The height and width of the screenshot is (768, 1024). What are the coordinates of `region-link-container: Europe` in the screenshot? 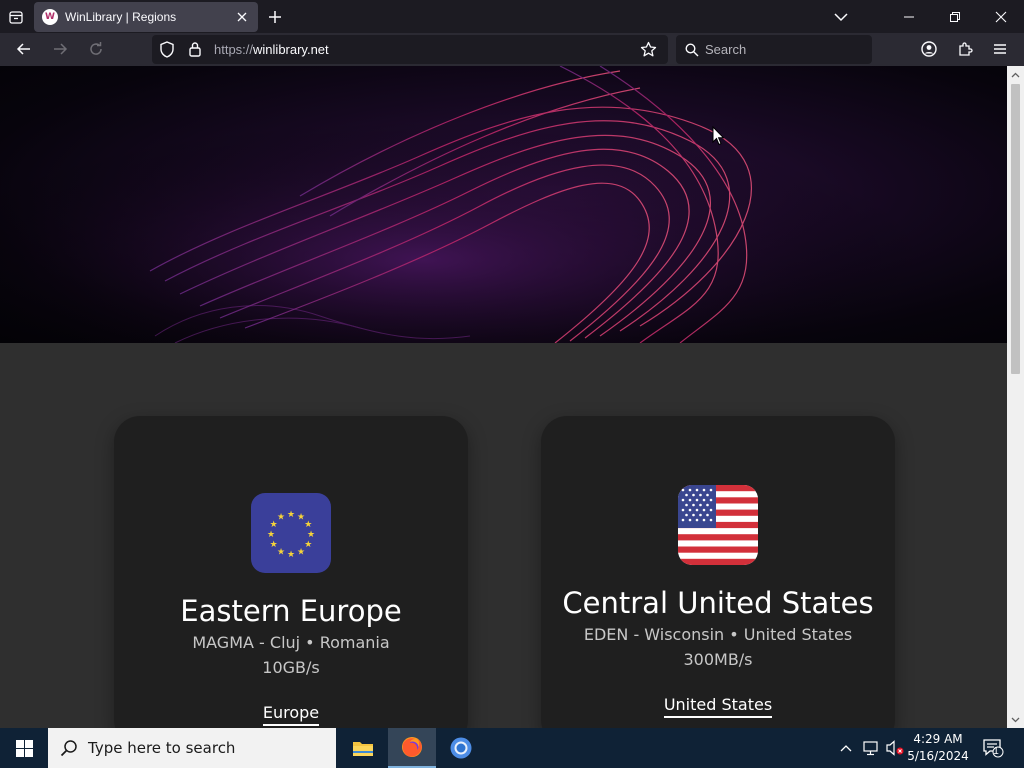 It's located at (291, 714).